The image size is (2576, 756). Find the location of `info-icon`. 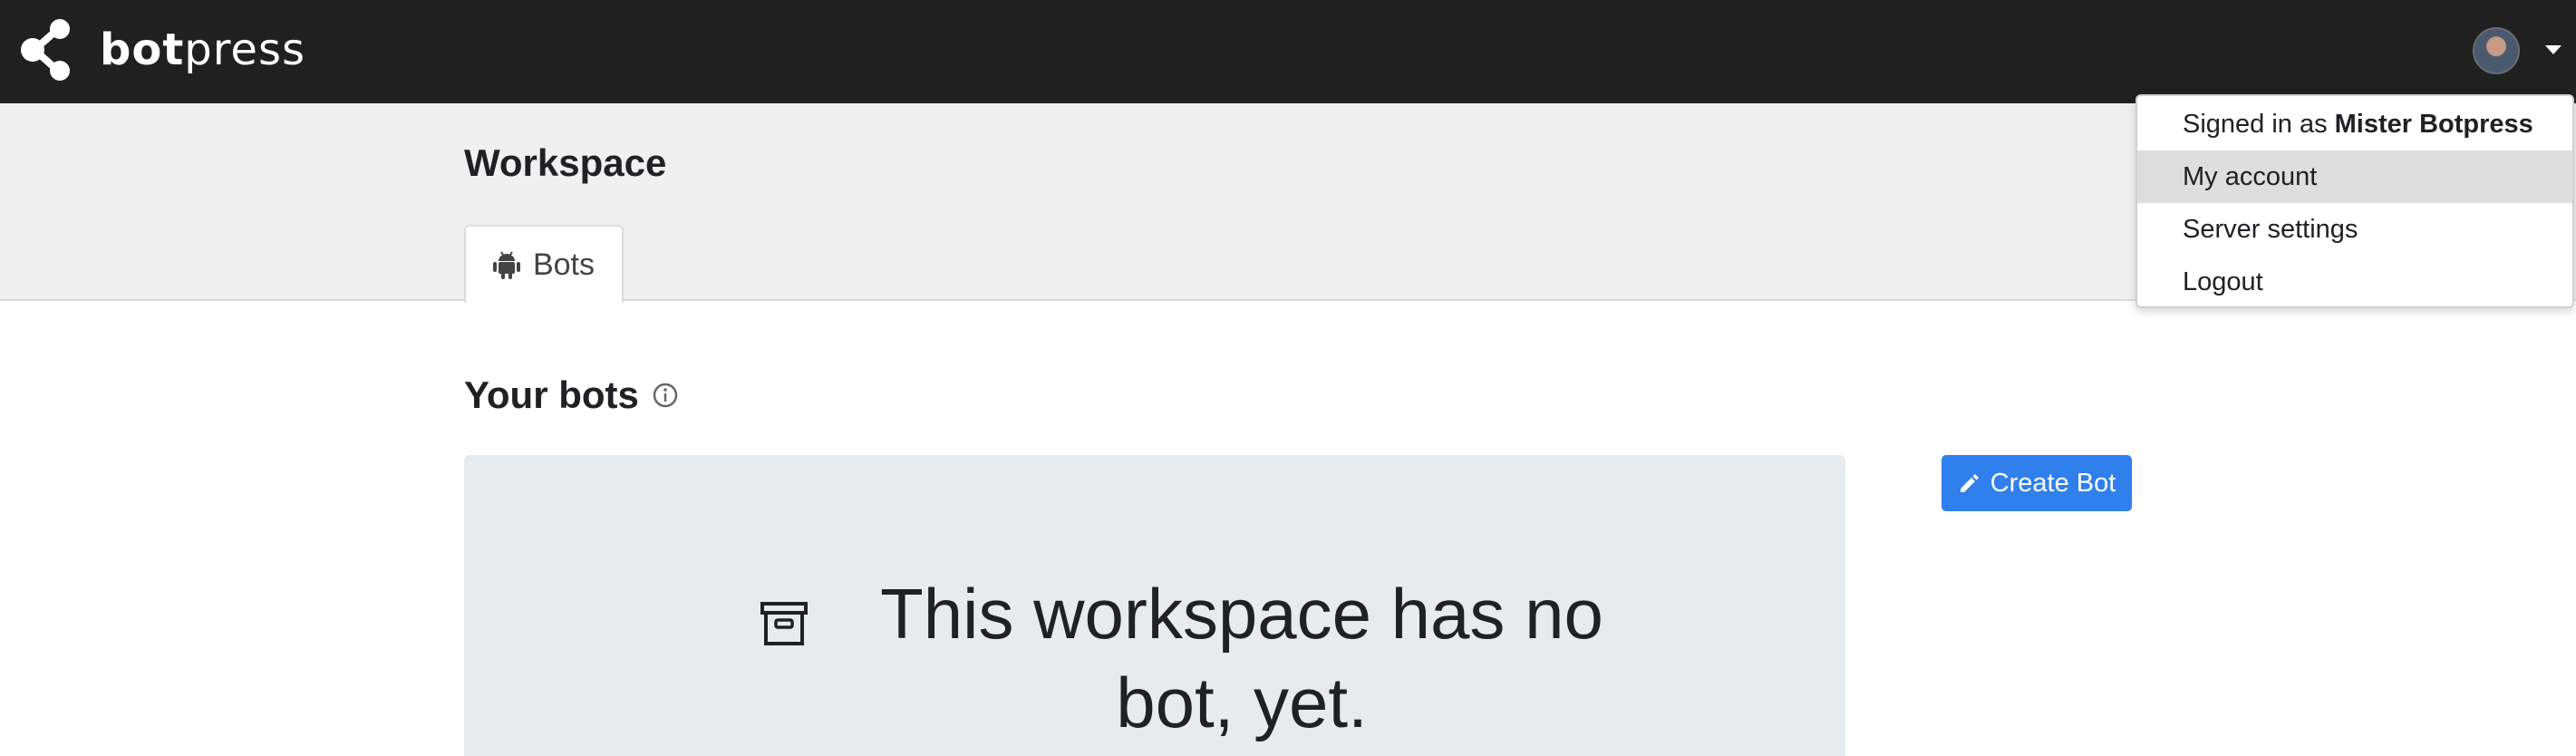

info-icon is located at coordinates (665, 396).